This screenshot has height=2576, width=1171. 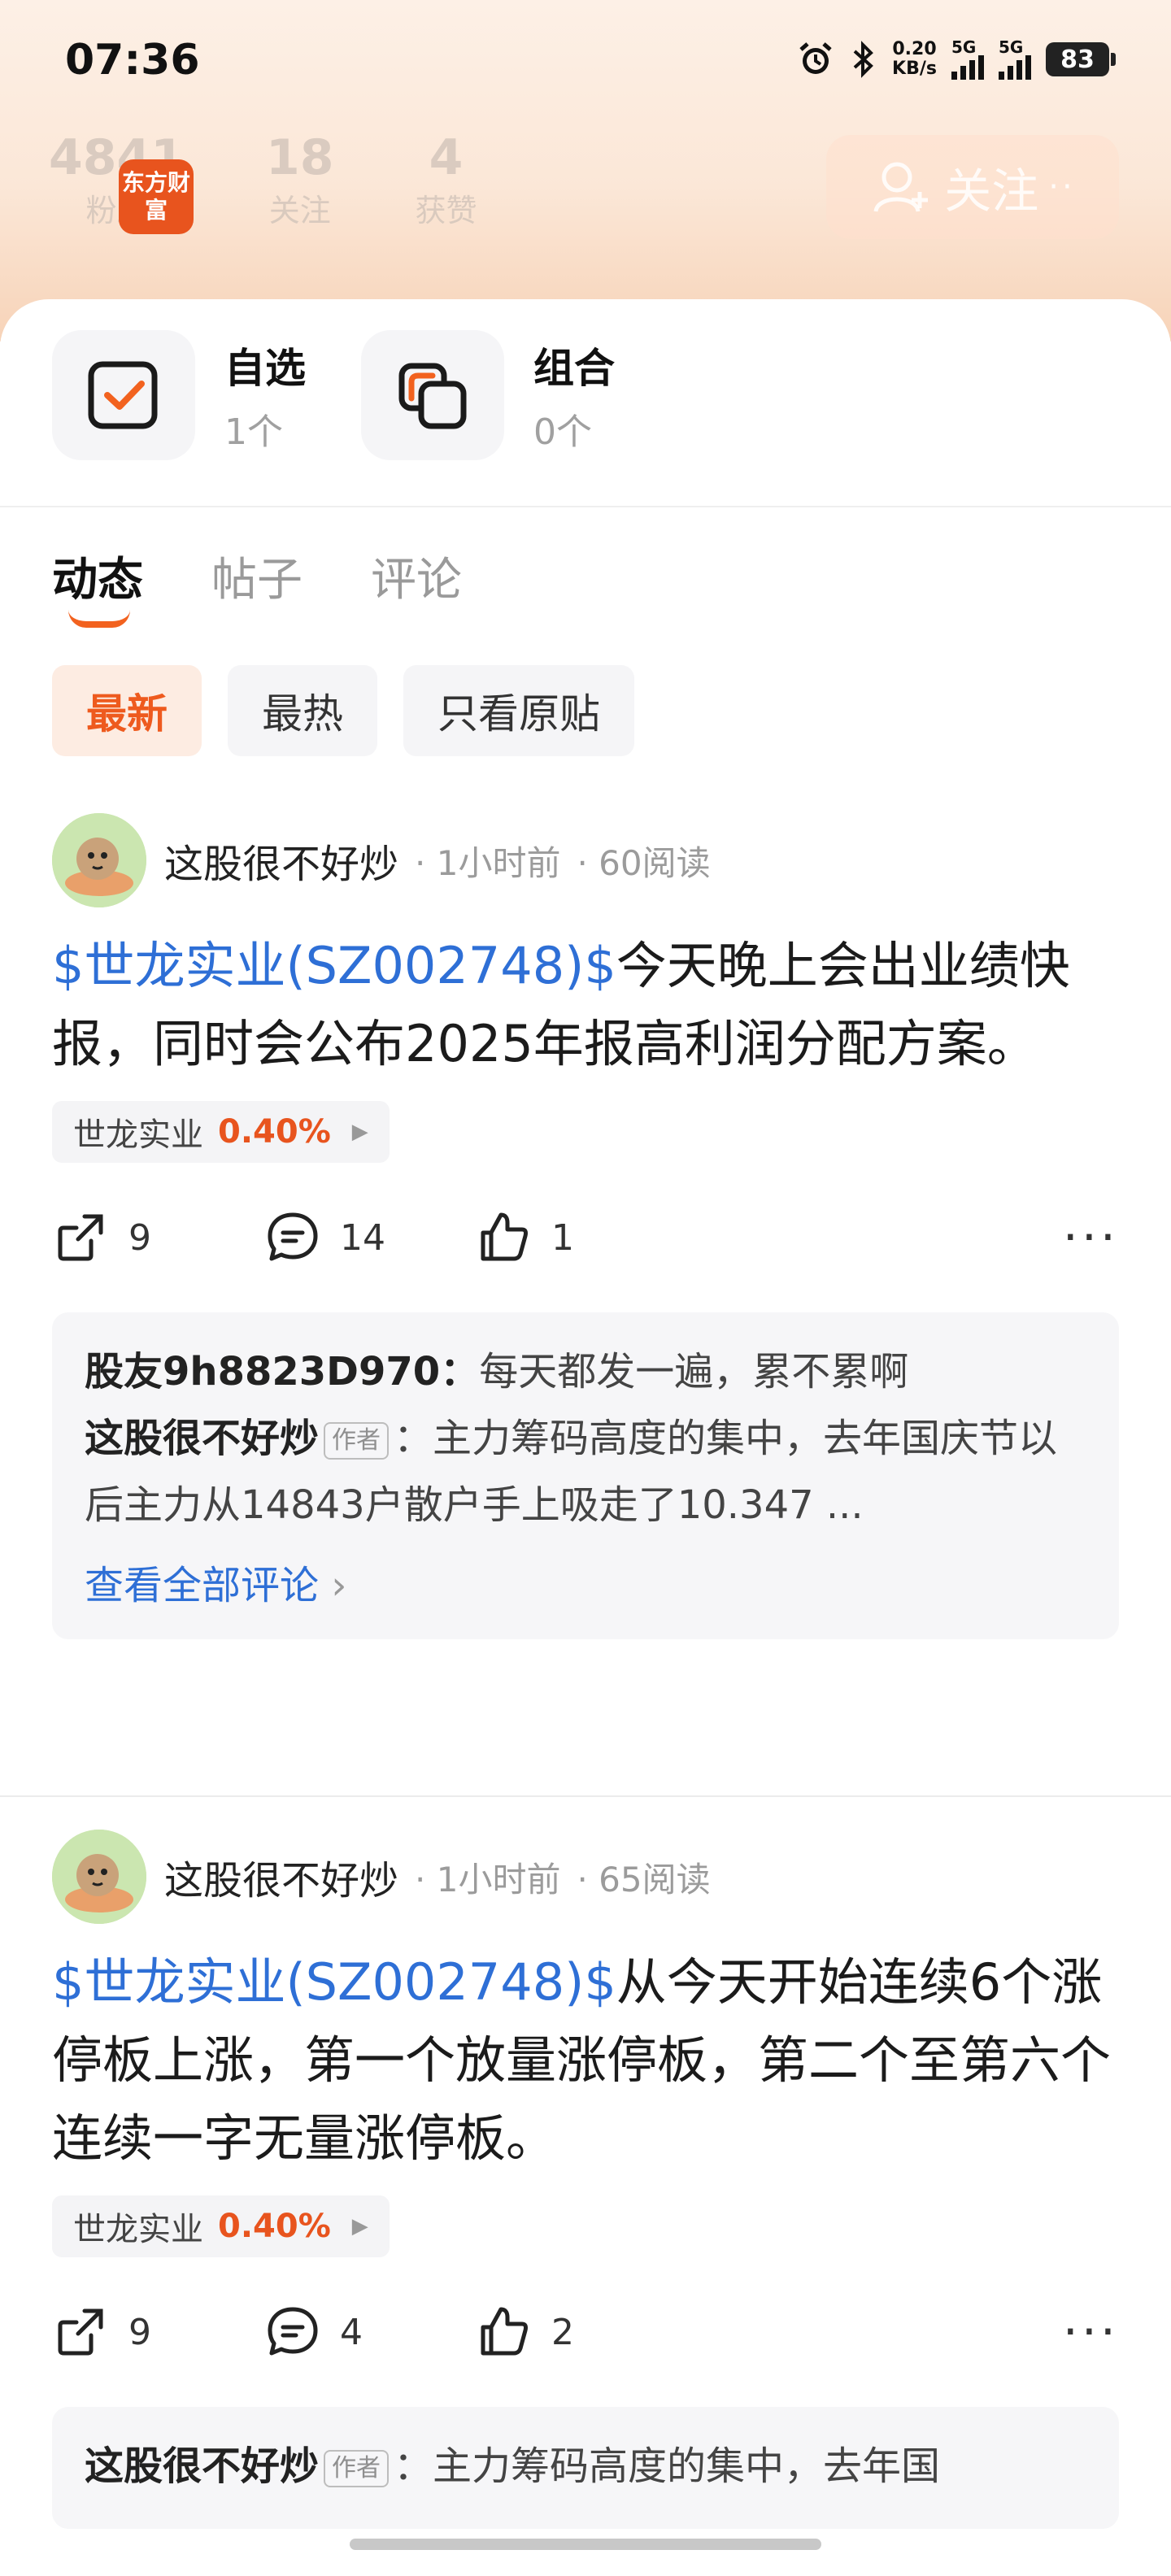 What do you see at coordinates (585, 1796) in the screenshot?
I see `post-separator` at bounding box center [585, 1796].